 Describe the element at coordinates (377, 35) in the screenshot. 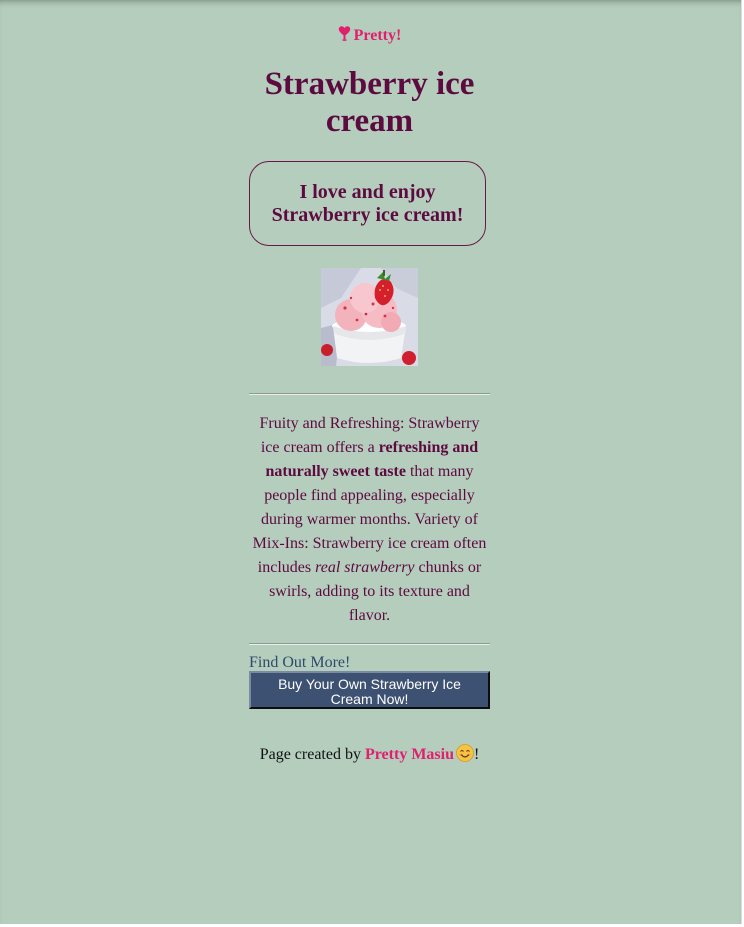

I see `brand-label: Pretty!` at that location.